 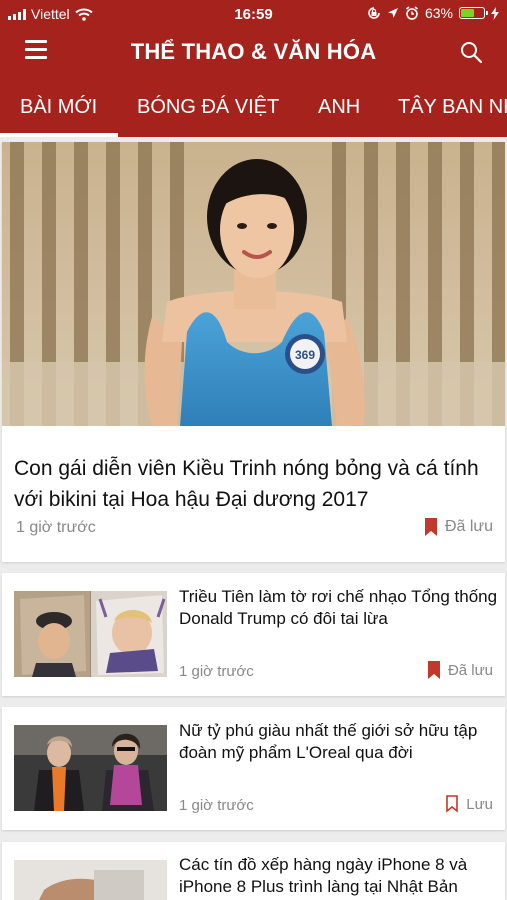 What do you see at coordinates (58, 107) in the screenshot?
I see `tab-bai-moi: BÀI MỚI` at bounding box center [58, 107].